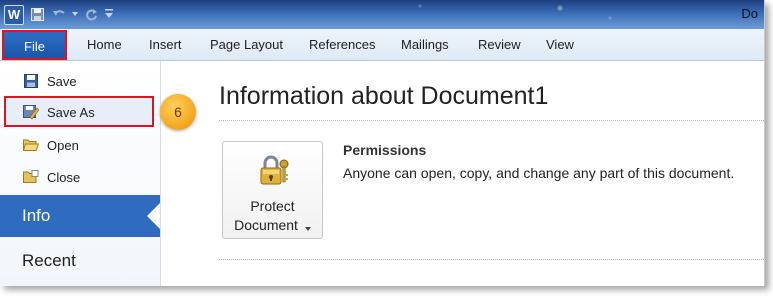 This screenshot has height=296, width=773. I want to click on menu-item-info: Info, so click(80, 216).